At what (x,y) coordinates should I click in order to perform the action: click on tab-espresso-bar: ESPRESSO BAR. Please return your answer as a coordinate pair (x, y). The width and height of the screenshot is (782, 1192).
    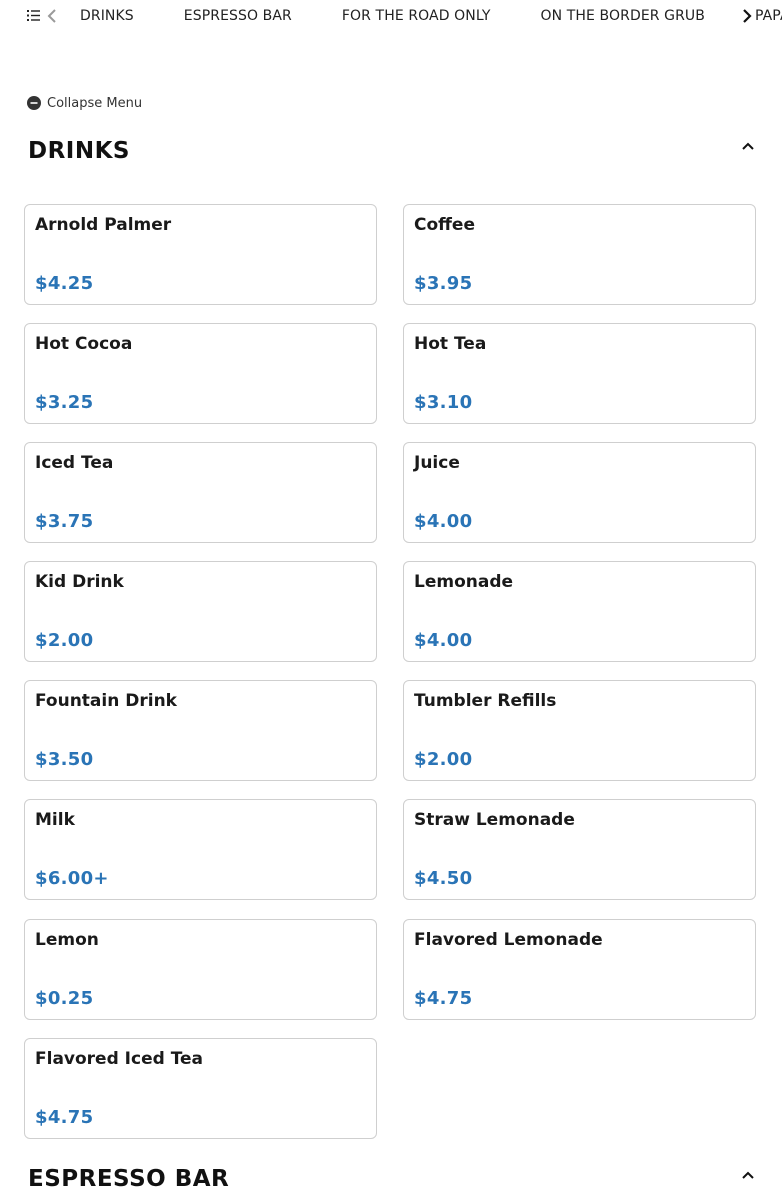
    Looking at the image, I should click on (238, 16).